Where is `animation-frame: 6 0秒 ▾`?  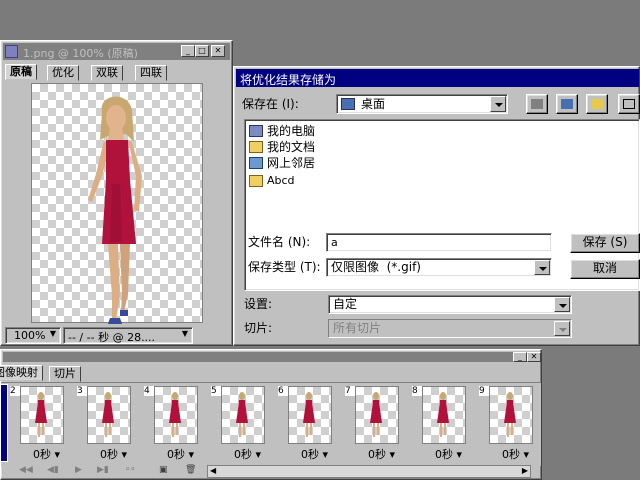
animation-frame: 6 0秒 ▾ is located at coordinates (308, 424).